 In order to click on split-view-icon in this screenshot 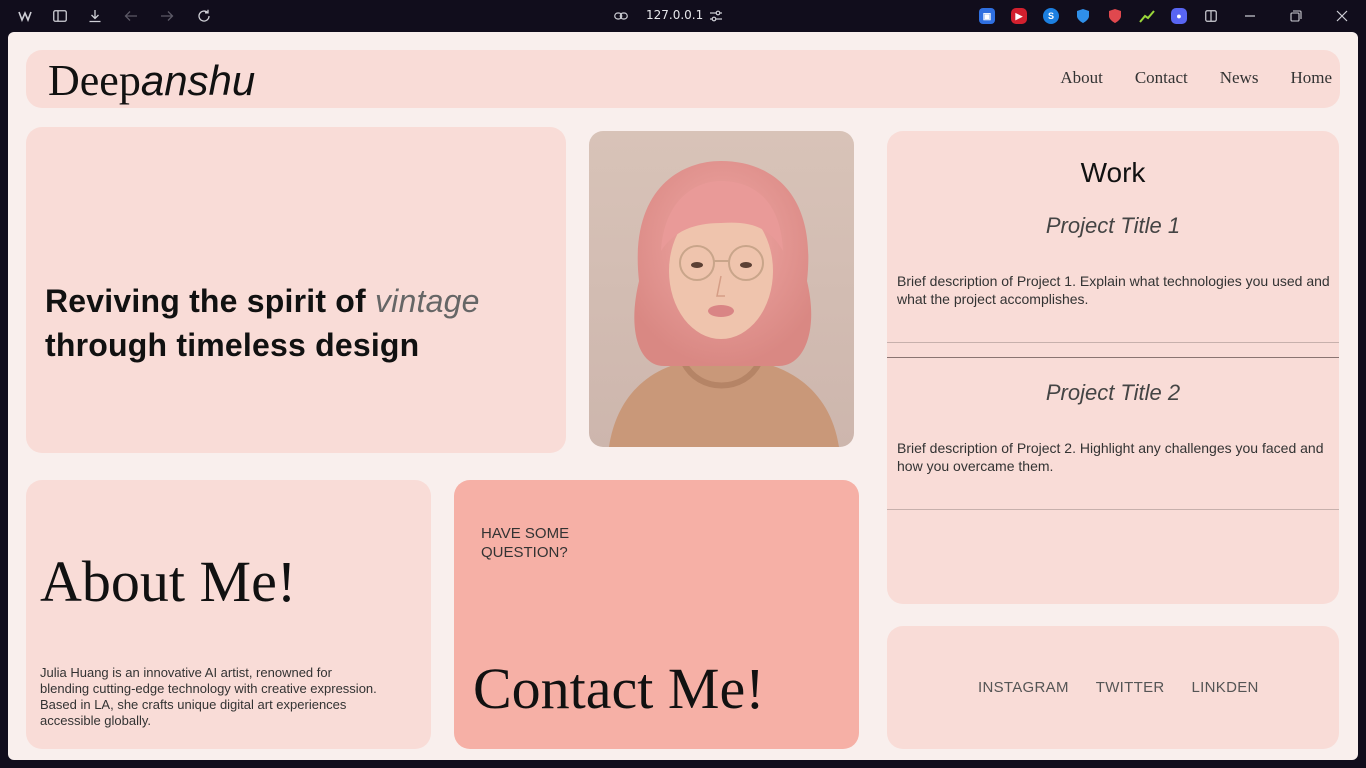, I will do `click(1211, 16)`.